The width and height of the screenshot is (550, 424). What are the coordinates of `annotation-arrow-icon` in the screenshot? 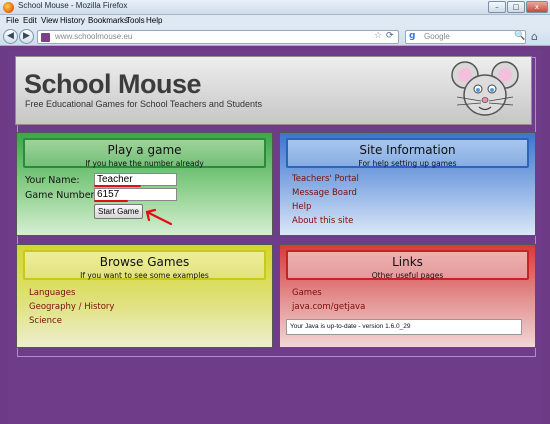 It's located at (159, 217).